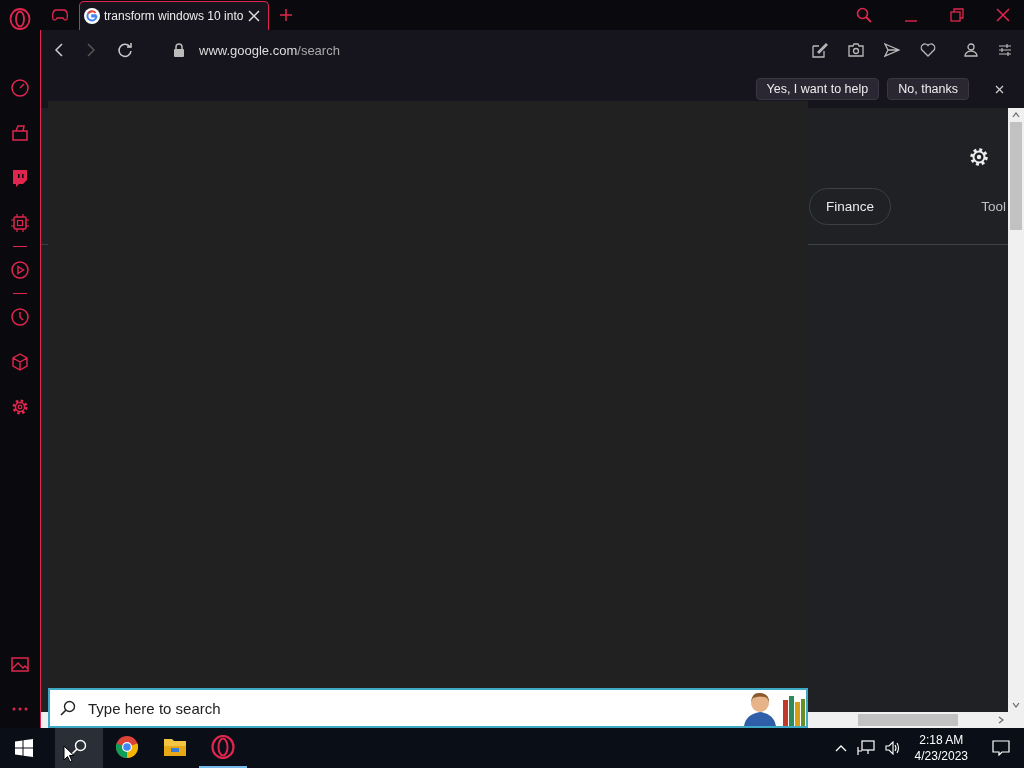  I want to click on chip-icon, so click(20, 223).